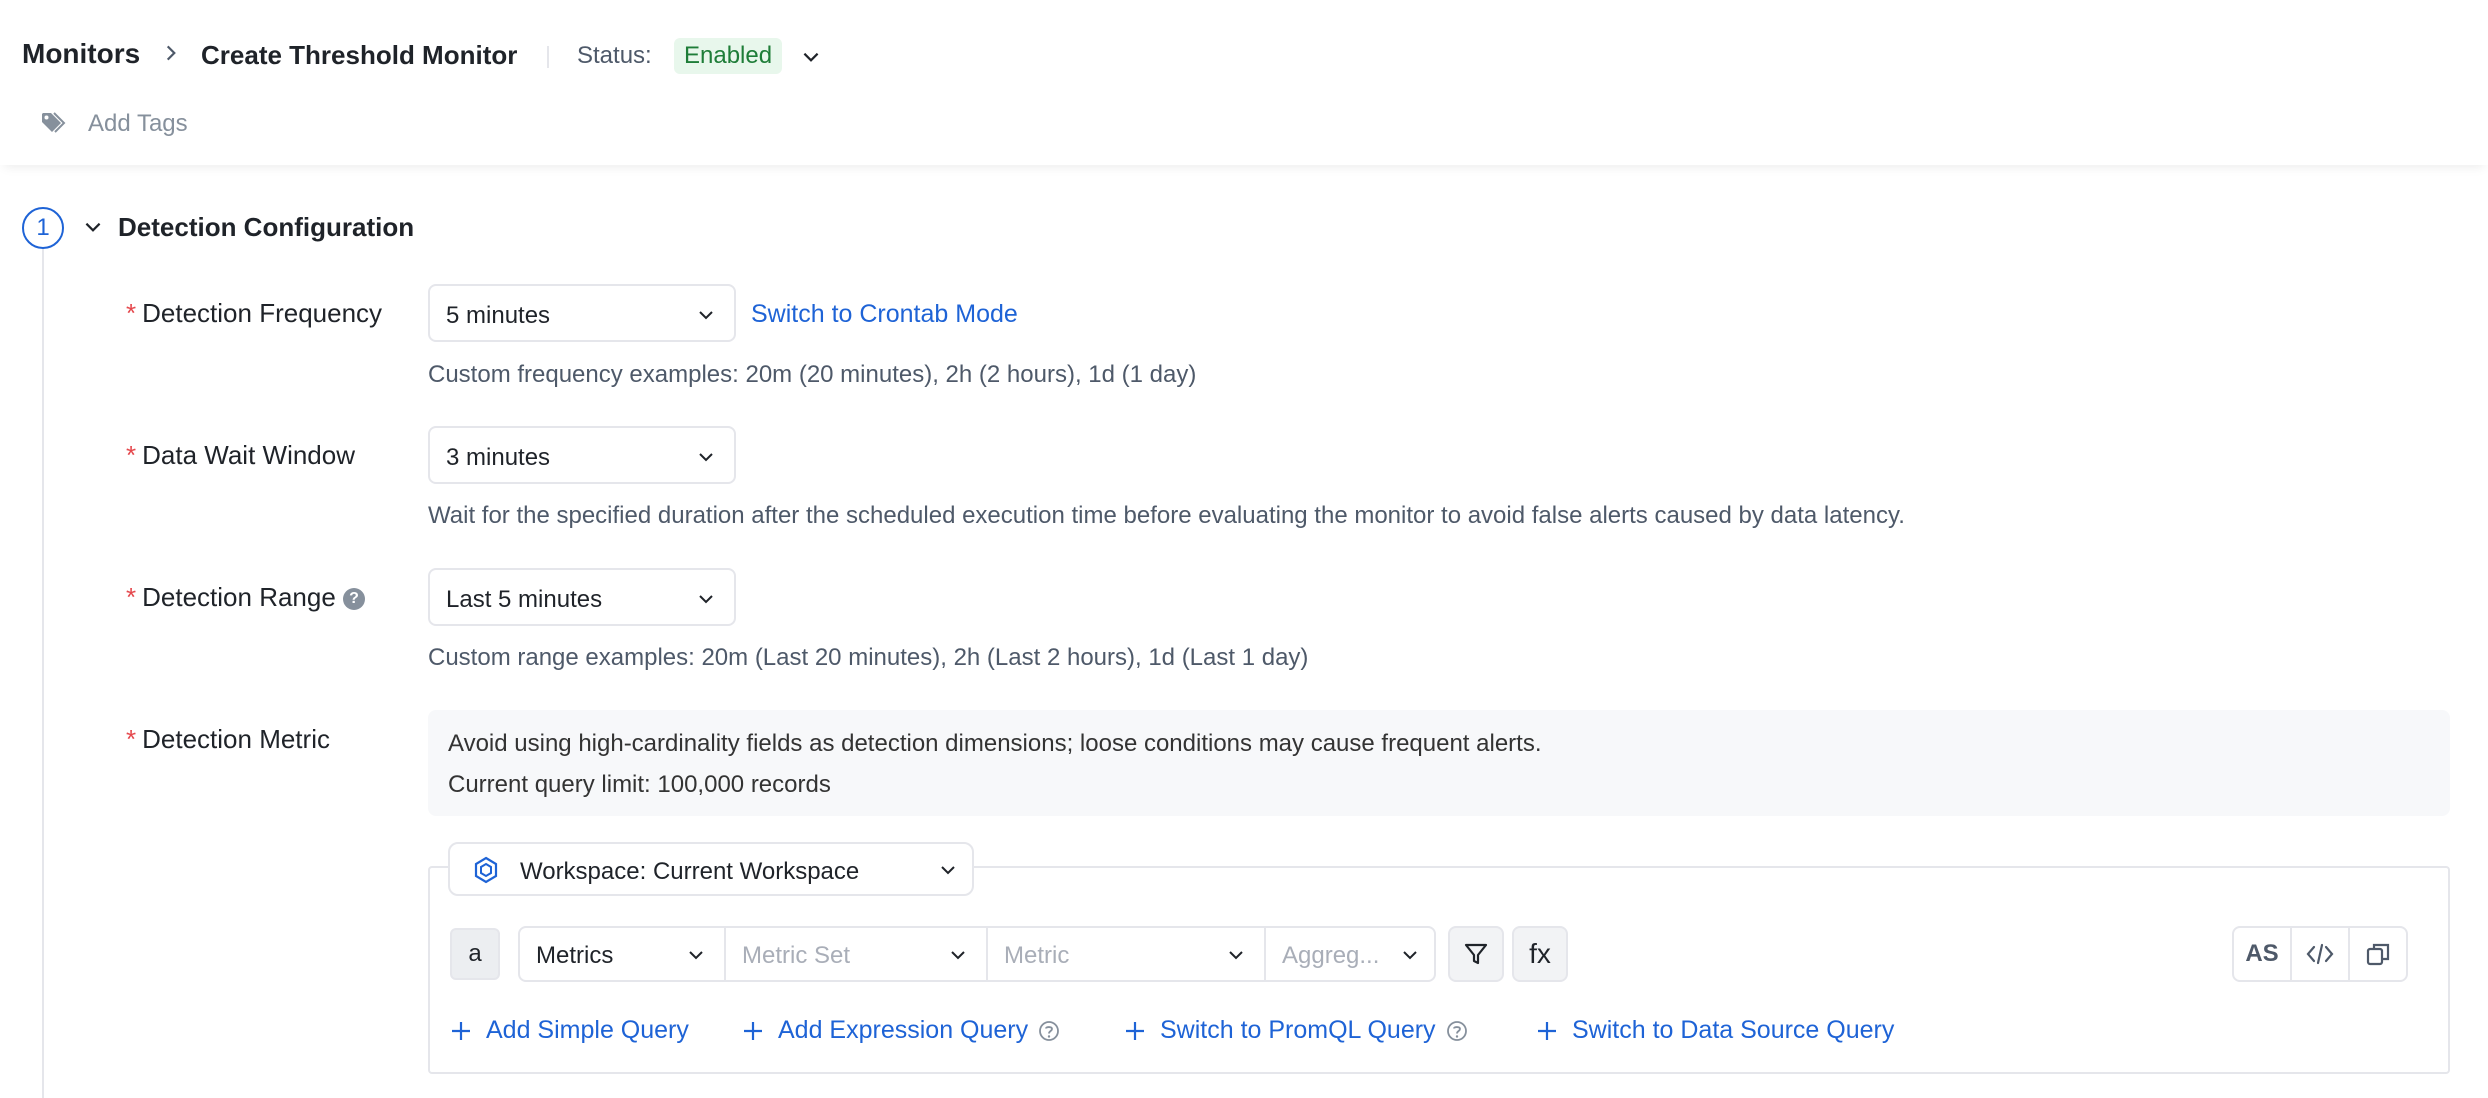  I want to click on function-fx-icon: fx, so click(1540, 953).